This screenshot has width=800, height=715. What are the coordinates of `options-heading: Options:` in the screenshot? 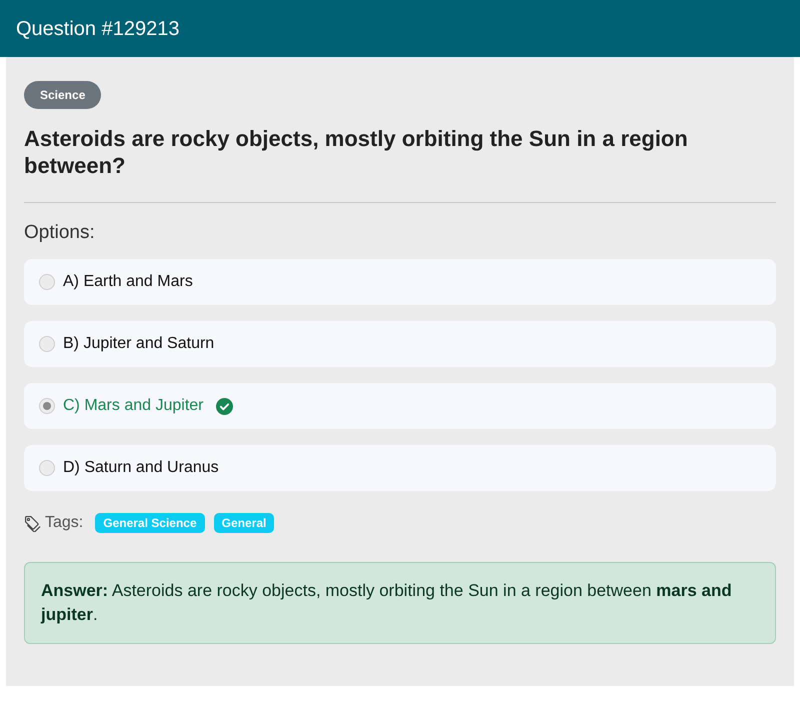 It's located at (60, 233).